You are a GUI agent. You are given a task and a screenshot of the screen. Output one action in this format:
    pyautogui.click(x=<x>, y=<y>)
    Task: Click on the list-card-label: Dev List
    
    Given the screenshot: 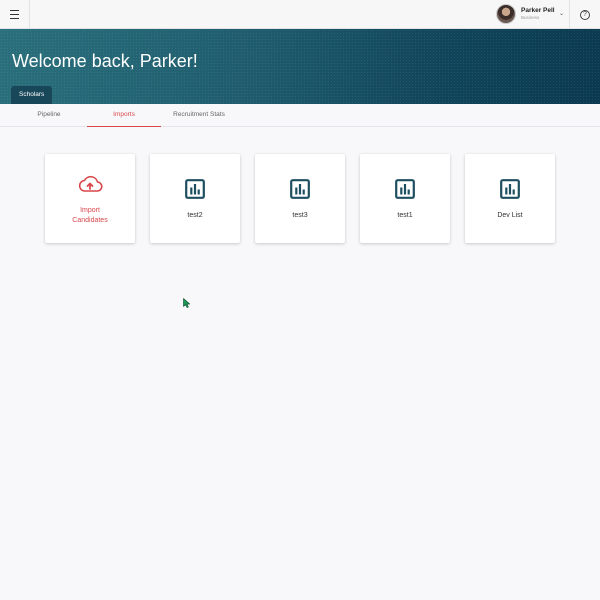 What is the action you would take?
    pyautogui.click(x=510, y=215)
    